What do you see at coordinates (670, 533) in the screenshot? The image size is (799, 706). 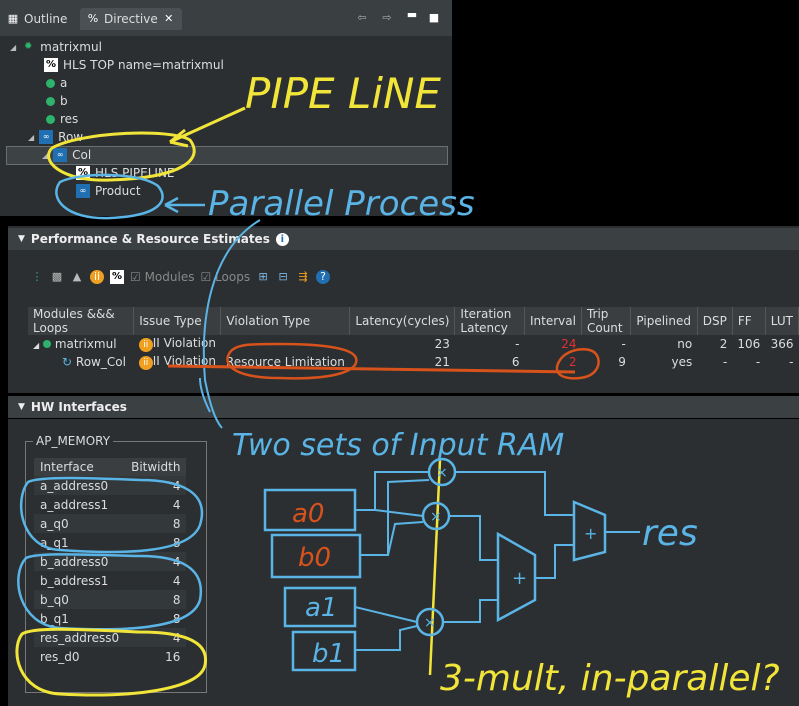 I see `res-label: res` at bounding box center [670, 533].